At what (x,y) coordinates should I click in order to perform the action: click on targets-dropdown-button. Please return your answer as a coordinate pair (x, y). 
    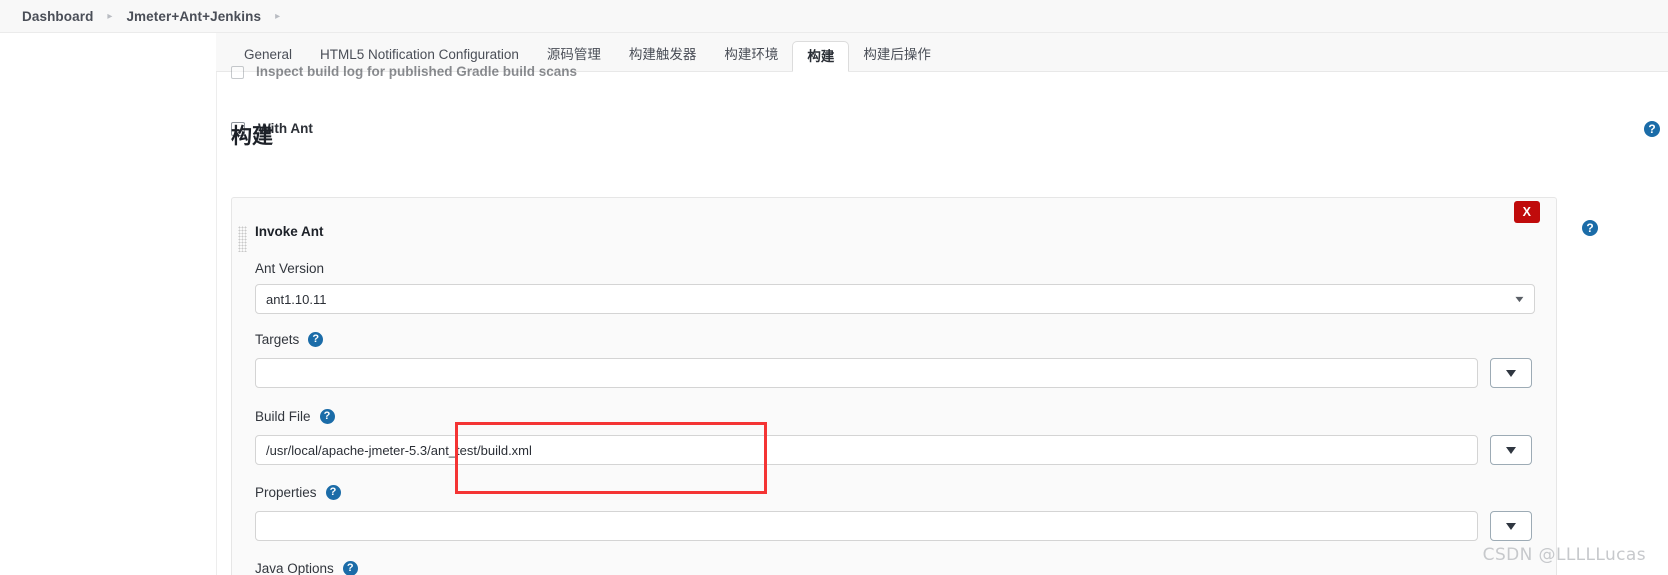
    Looking at the image, I should click on (1511, 373).